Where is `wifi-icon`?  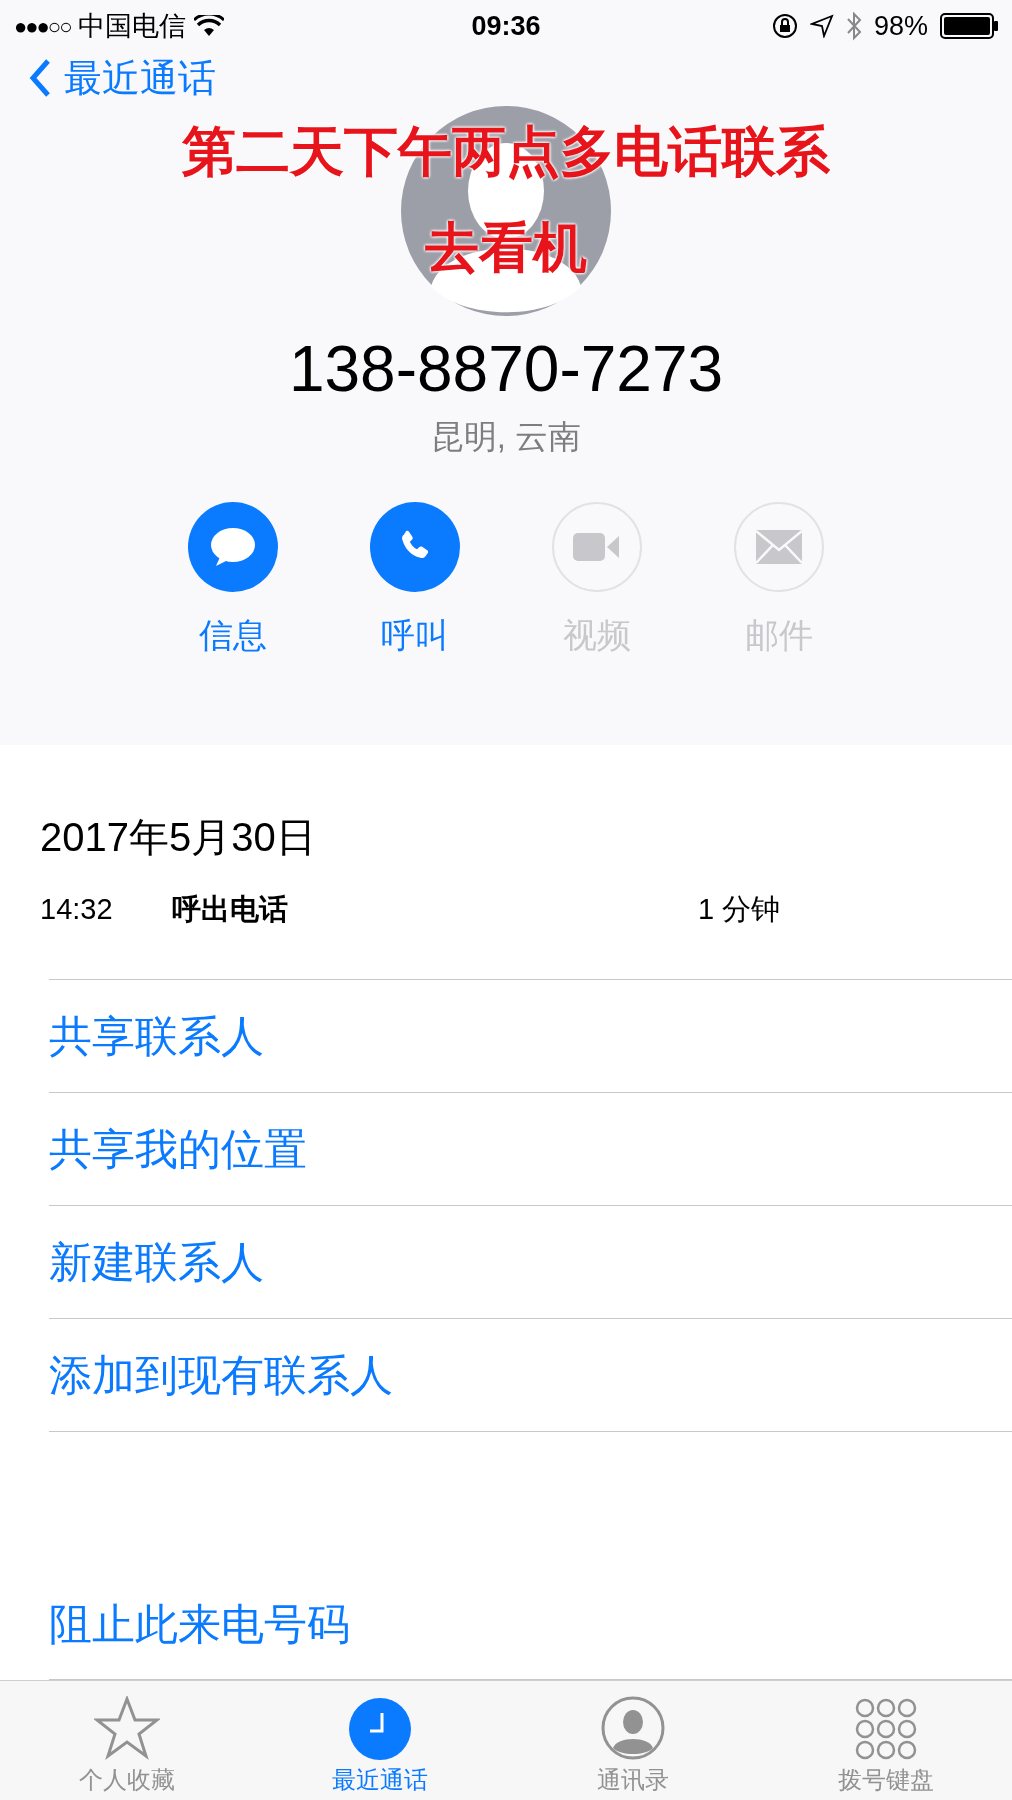
wifi-icon is located at coordinates (209, 26).